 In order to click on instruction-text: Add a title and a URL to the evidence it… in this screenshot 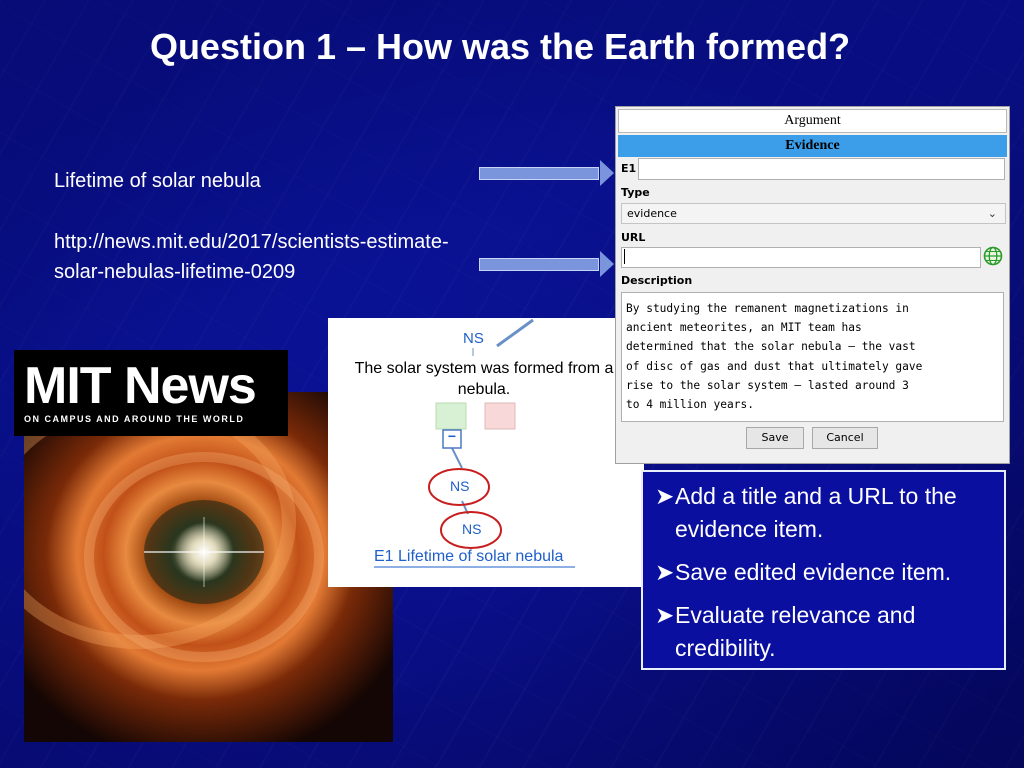, I will do `click(816, 512)`.